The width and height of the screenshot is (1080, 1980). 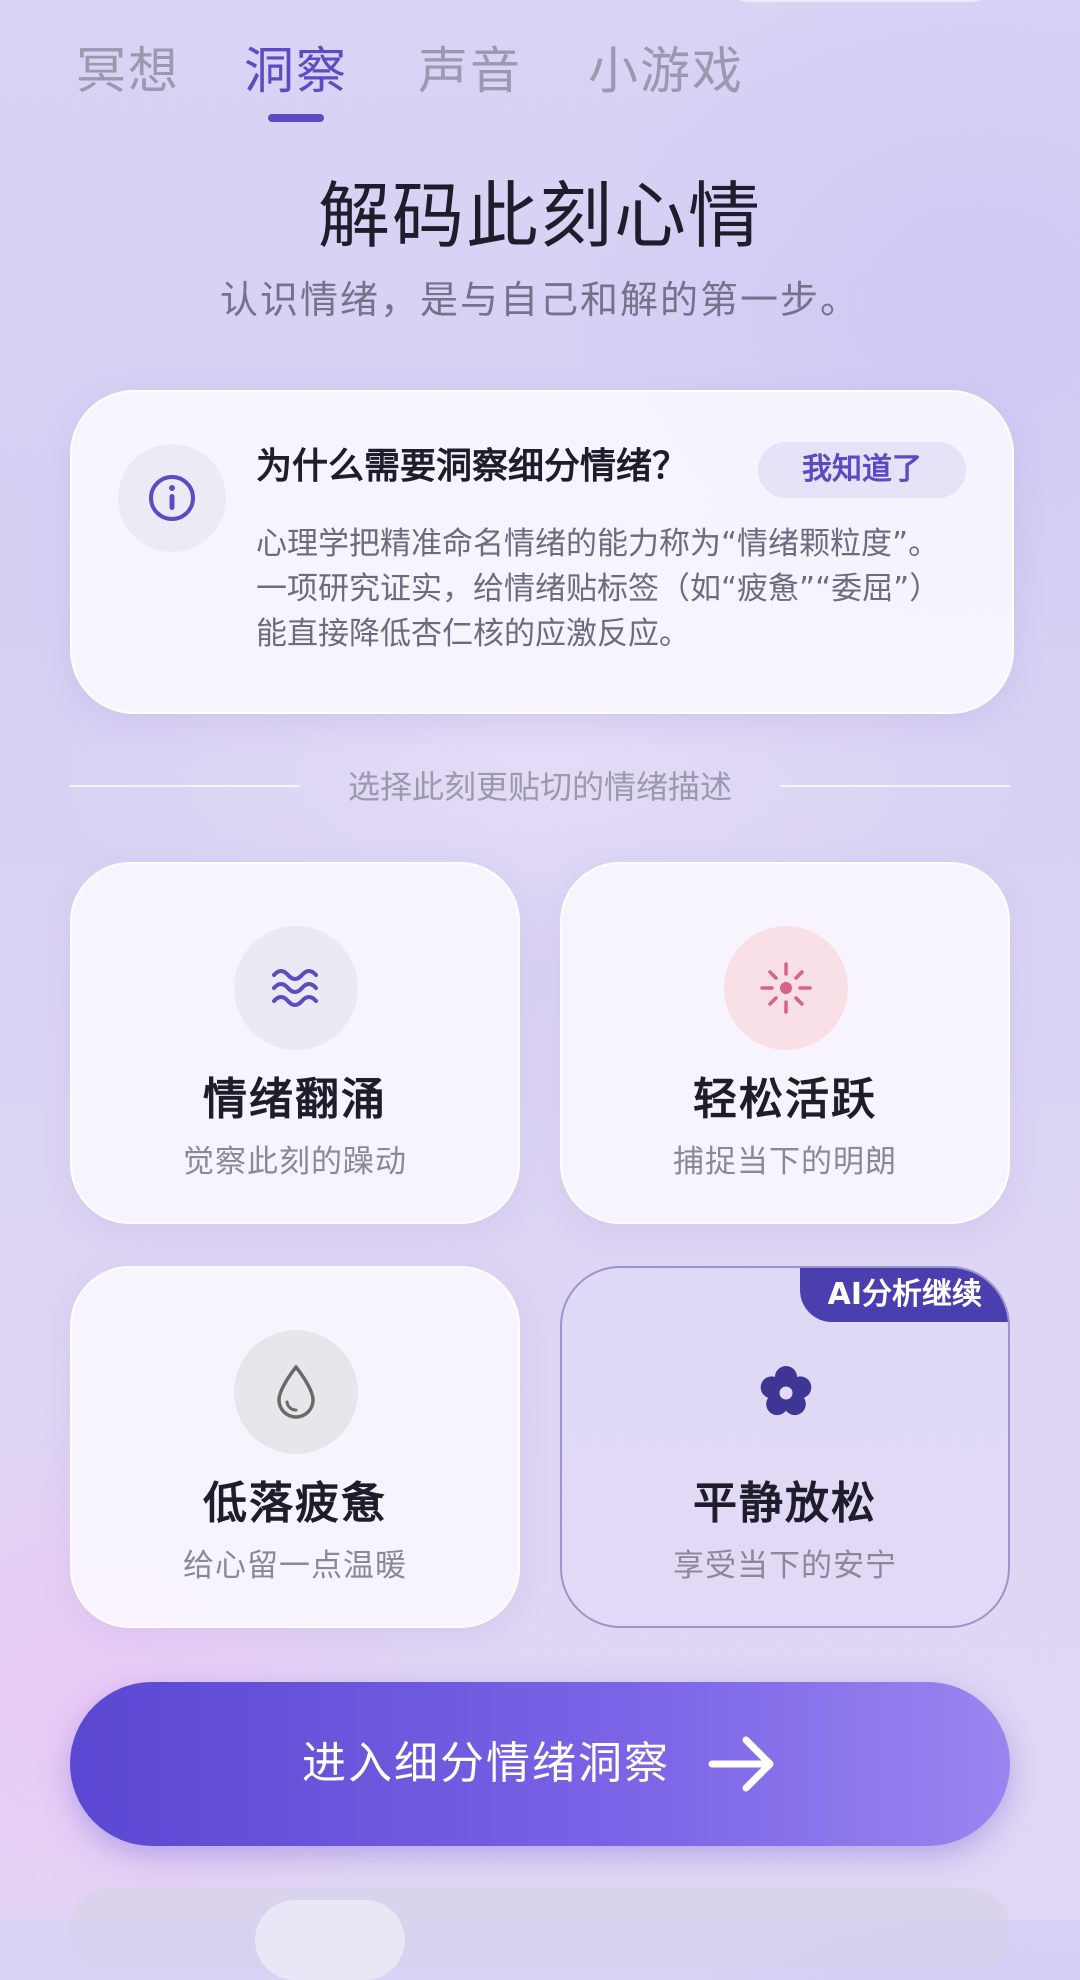 I want to click on waves-icon, so click(x=296, y=988).